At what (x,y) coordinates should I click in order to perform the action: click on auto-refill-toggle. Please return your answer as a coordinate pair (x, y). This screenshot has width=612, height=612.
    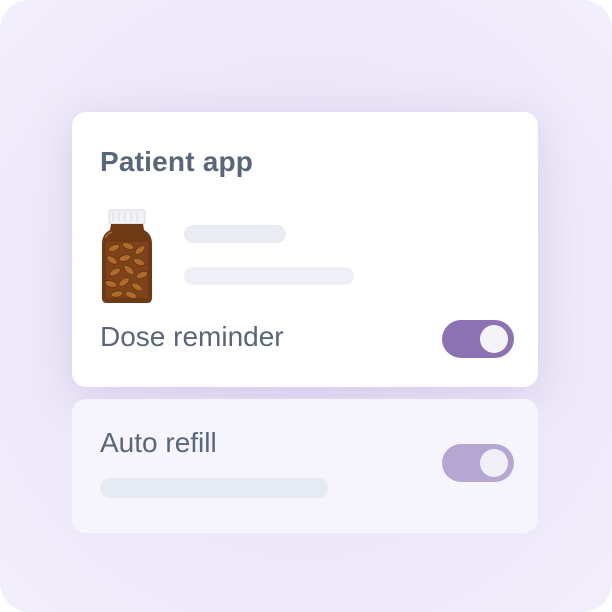
    Looking at the image, I should click on (478, 463).